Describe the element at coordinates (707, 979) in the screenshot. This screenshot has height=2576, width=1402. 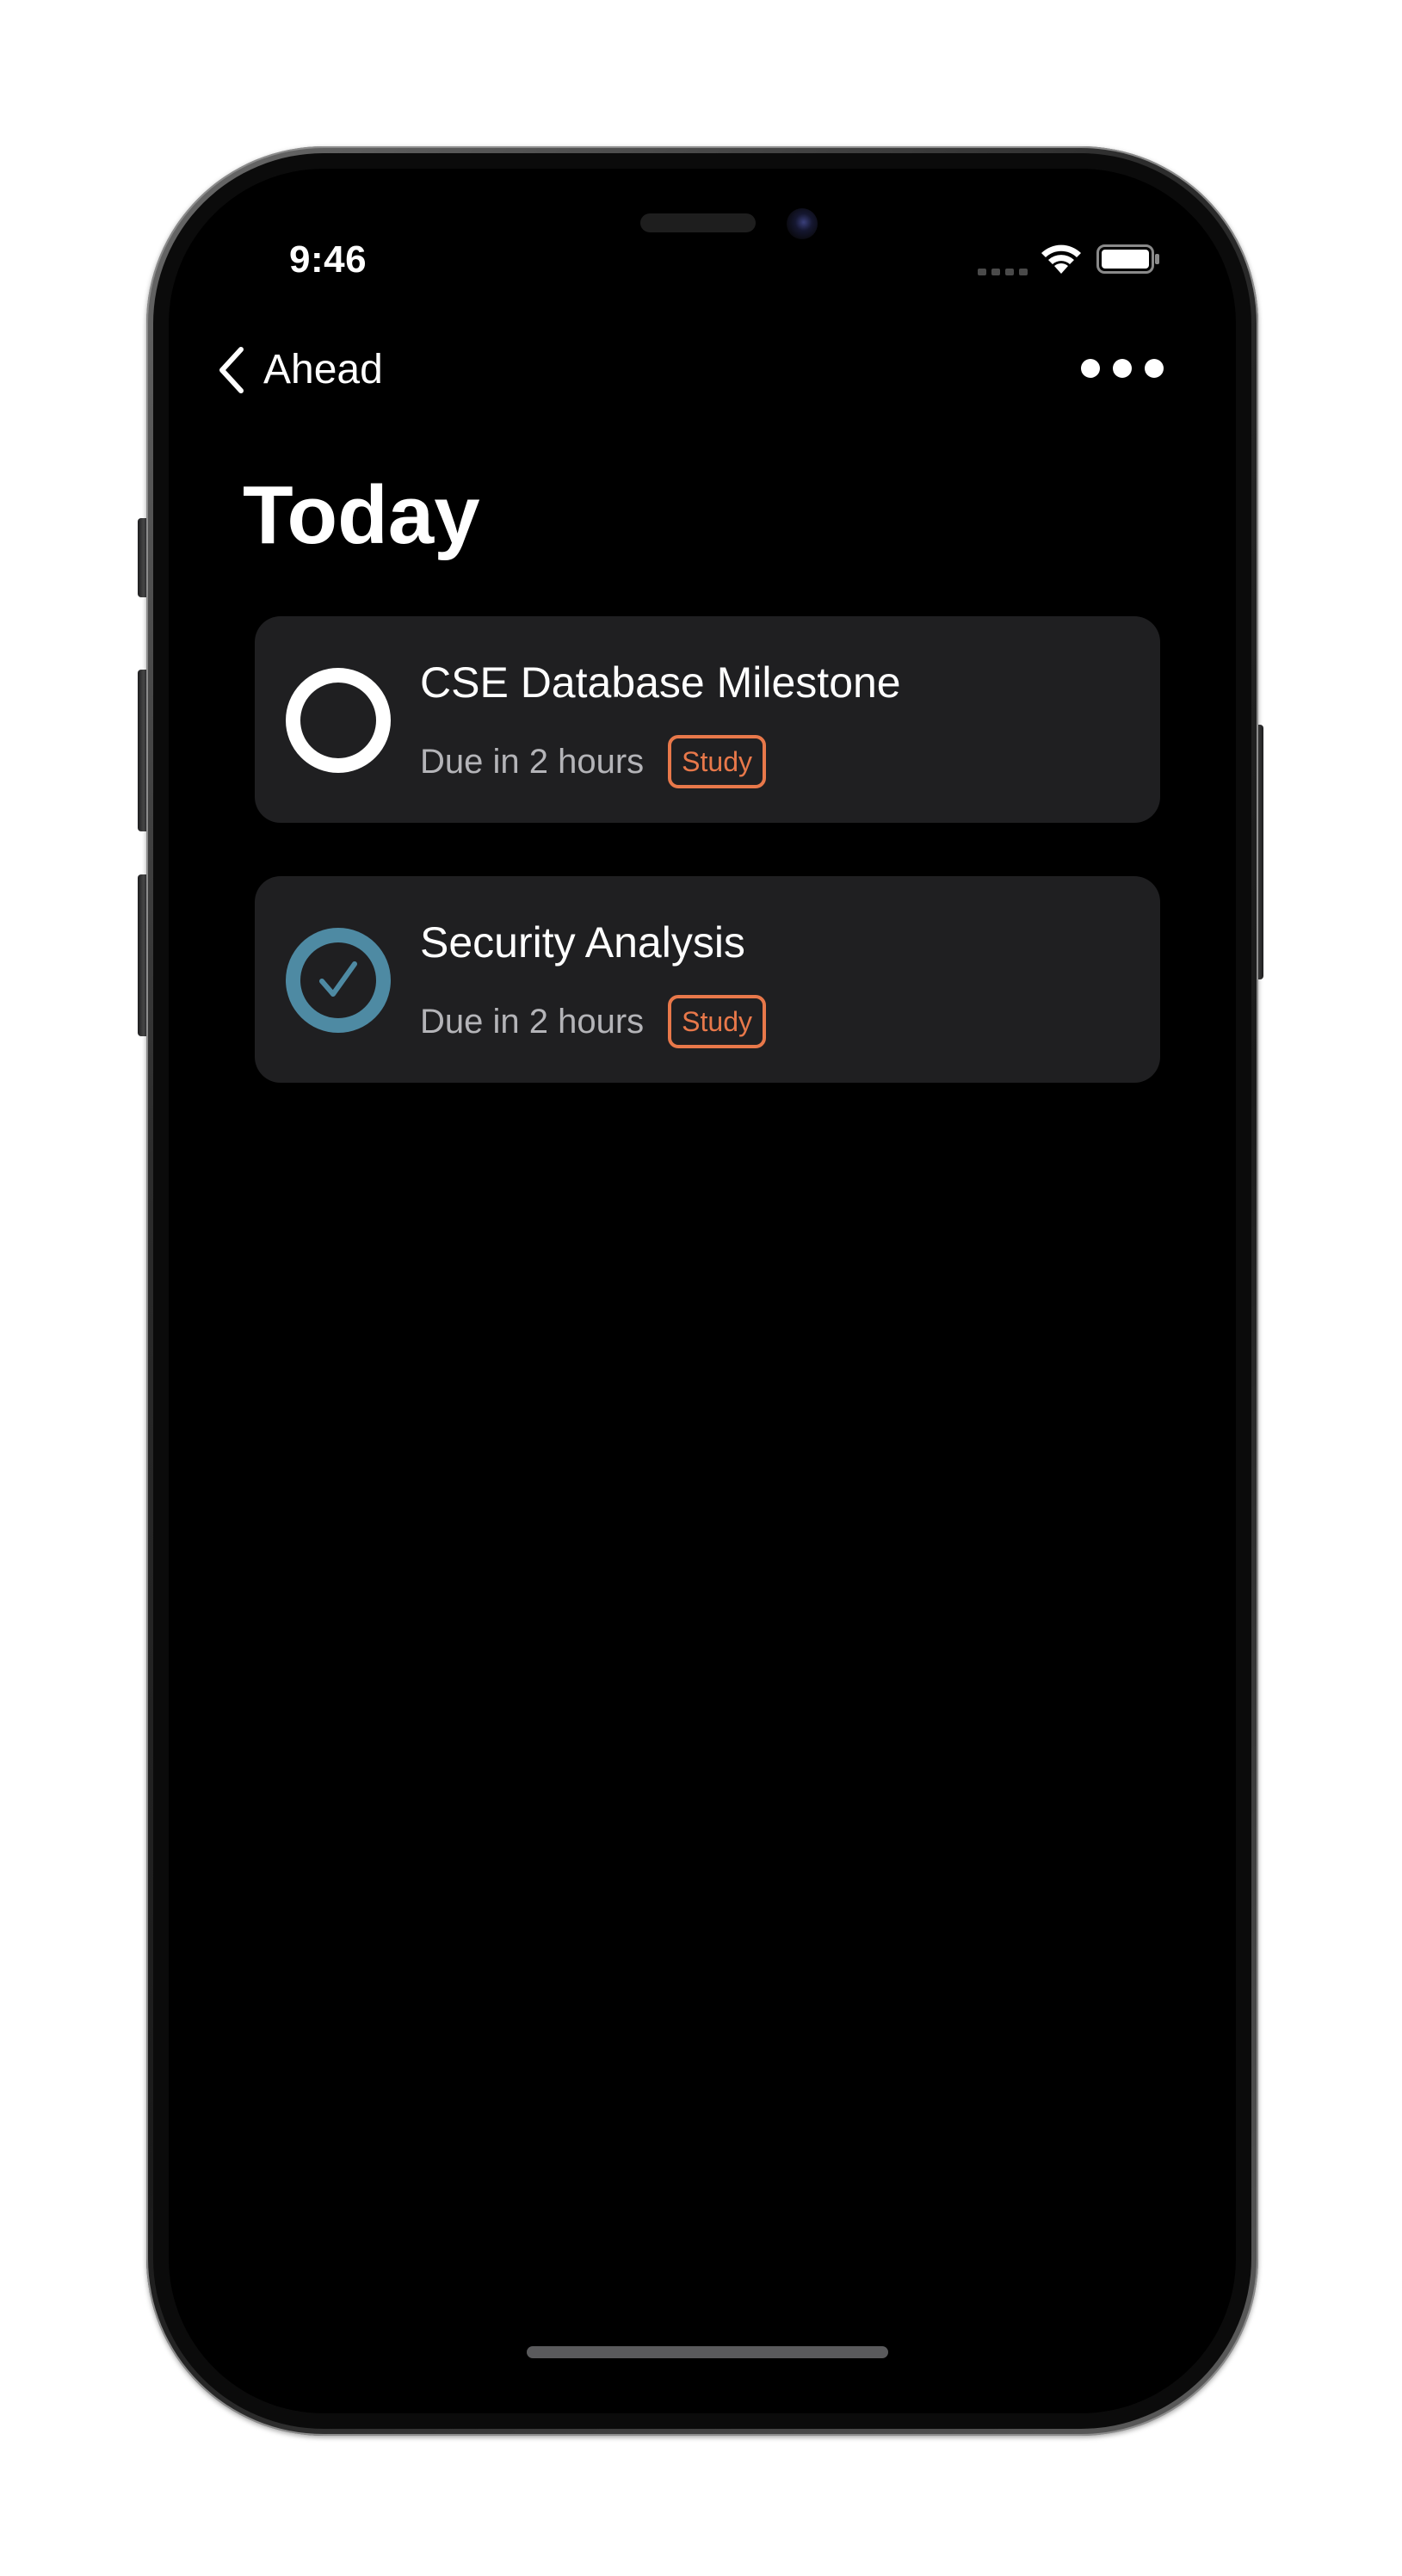
I see `task-card: Security Analysis Due in 2 hours Study` at that location.